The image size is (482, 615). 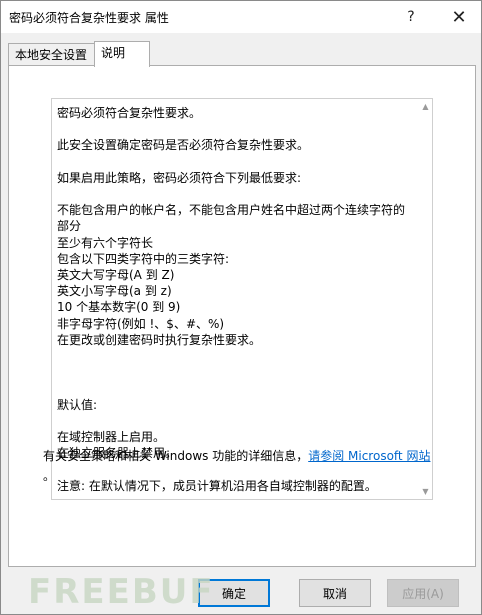 I want to click on explain-line: 在域控制器上启用。, so click(x=111, y=437).